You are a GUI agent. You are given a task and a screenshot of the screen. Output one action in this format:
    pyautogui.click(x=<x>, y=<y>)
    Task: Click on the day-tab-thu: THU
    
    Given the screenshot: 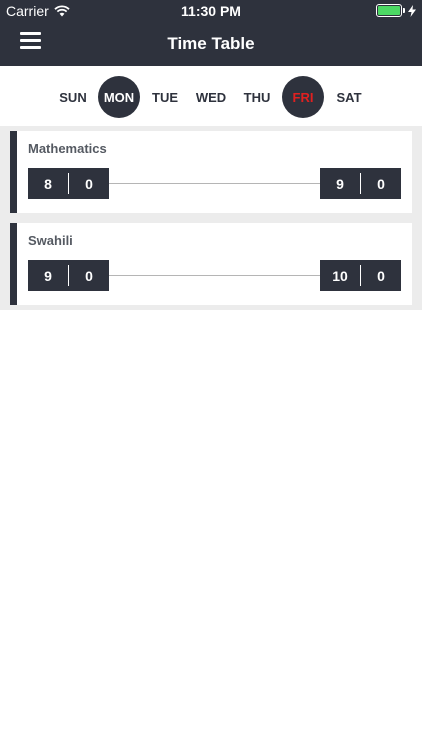 What is the action you would take?
    pyautogui.click(x=257, y=97)
    